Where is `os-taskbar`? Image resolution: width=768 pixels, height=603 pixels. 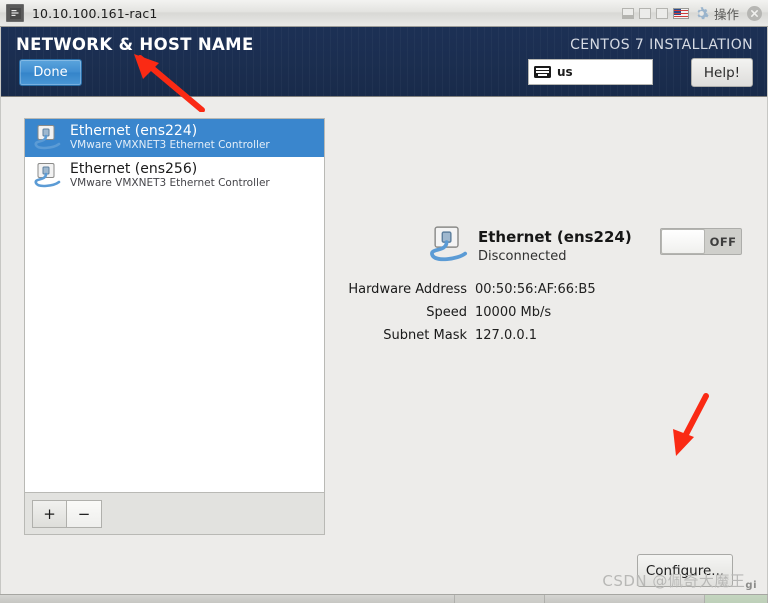
os-taskbar is located at coordinates (384, 598).